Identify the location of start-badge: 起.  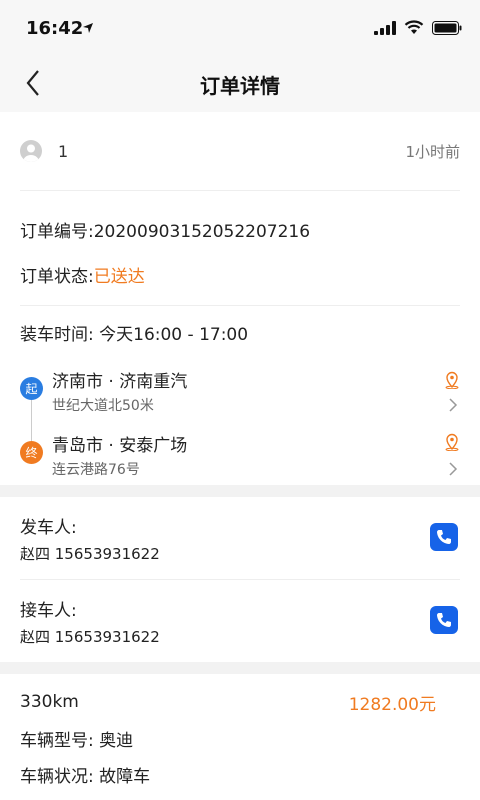
(31, 388).